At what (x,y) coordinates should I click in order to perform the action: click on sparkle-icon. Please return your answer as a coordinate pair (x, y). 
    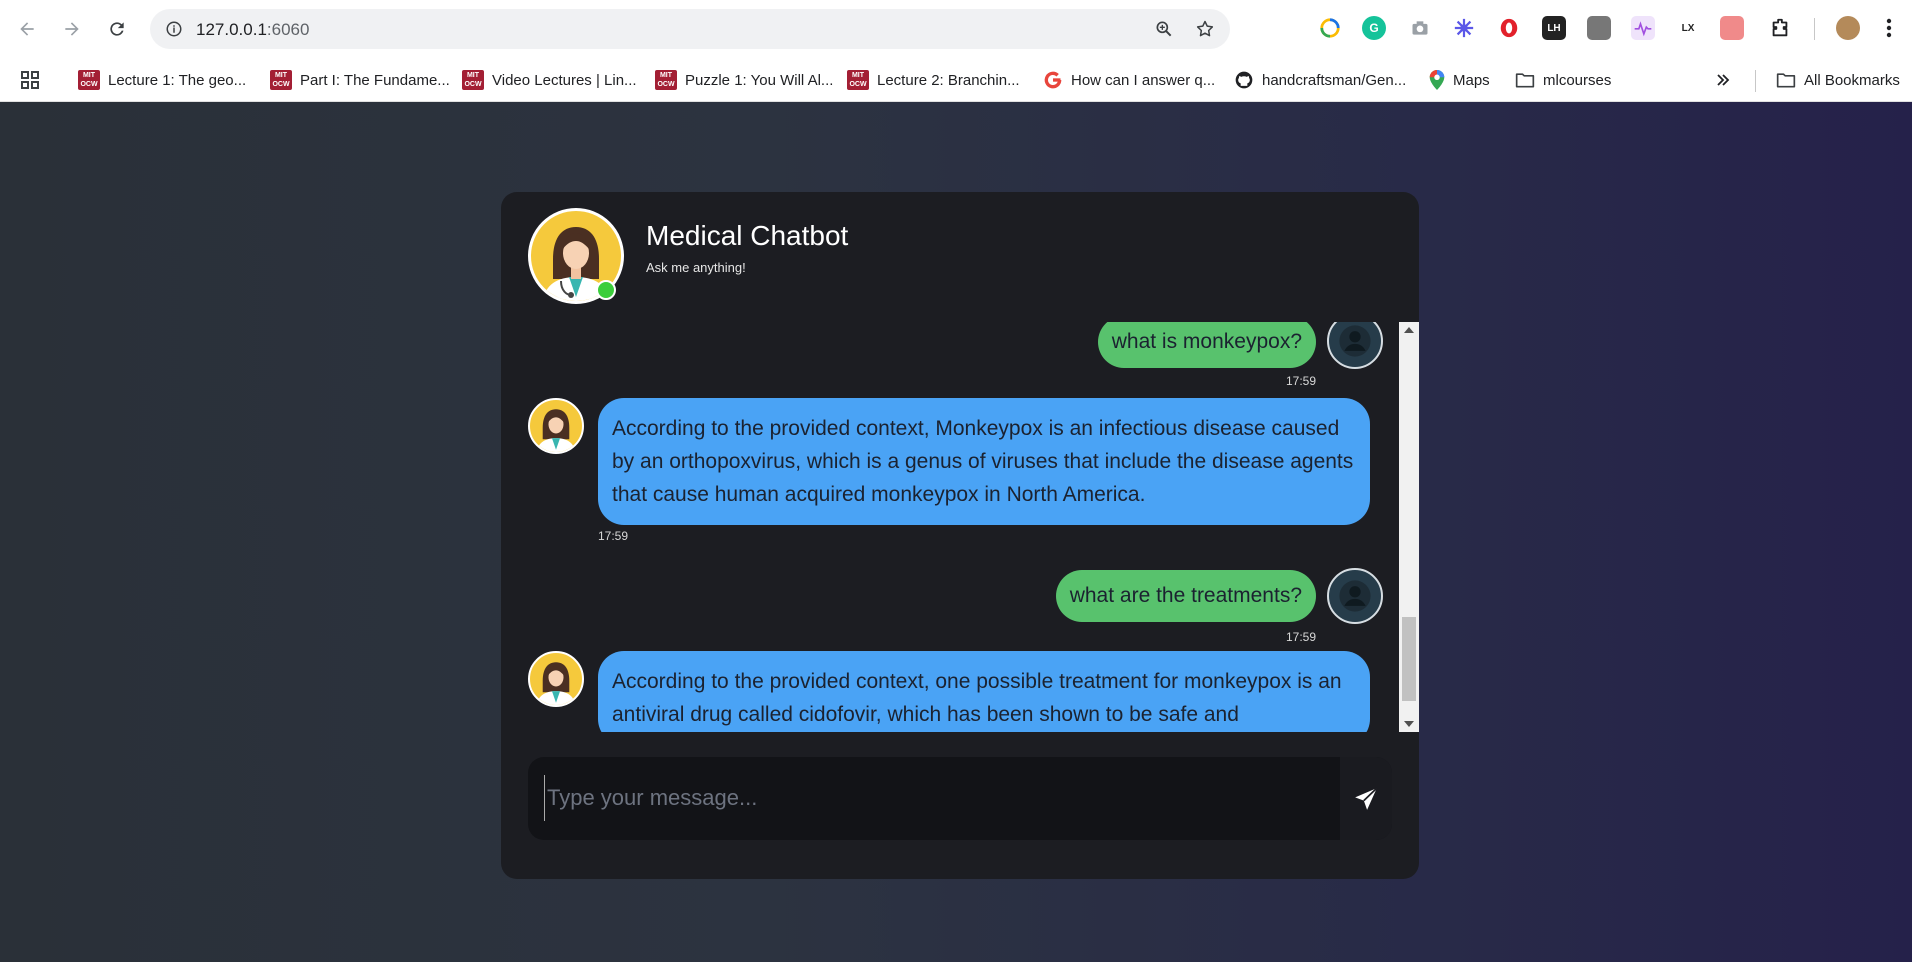
    Looking at the image, I should click on (1464, 28).